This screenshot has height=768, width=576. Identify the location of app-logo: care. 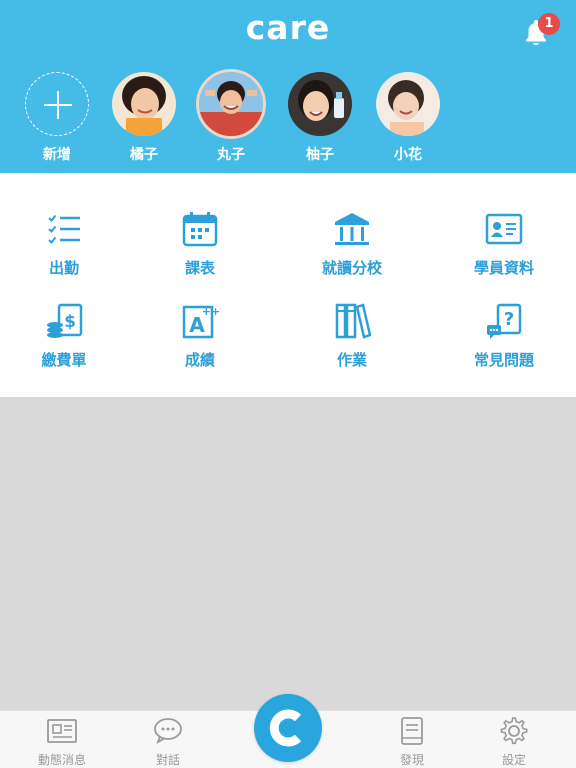
(288, 27).